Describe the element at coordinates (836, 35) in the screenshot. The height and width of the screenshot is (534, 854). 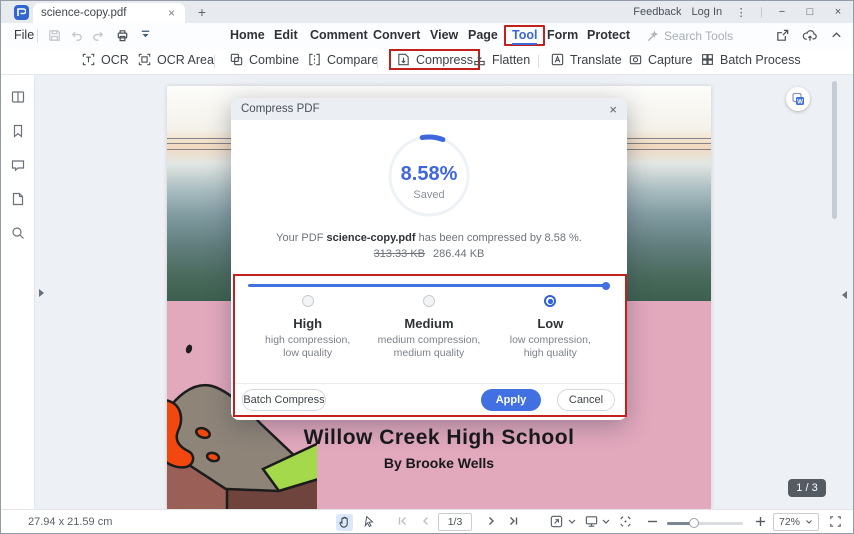
I see `collapse-toolbar-icon` at that location.